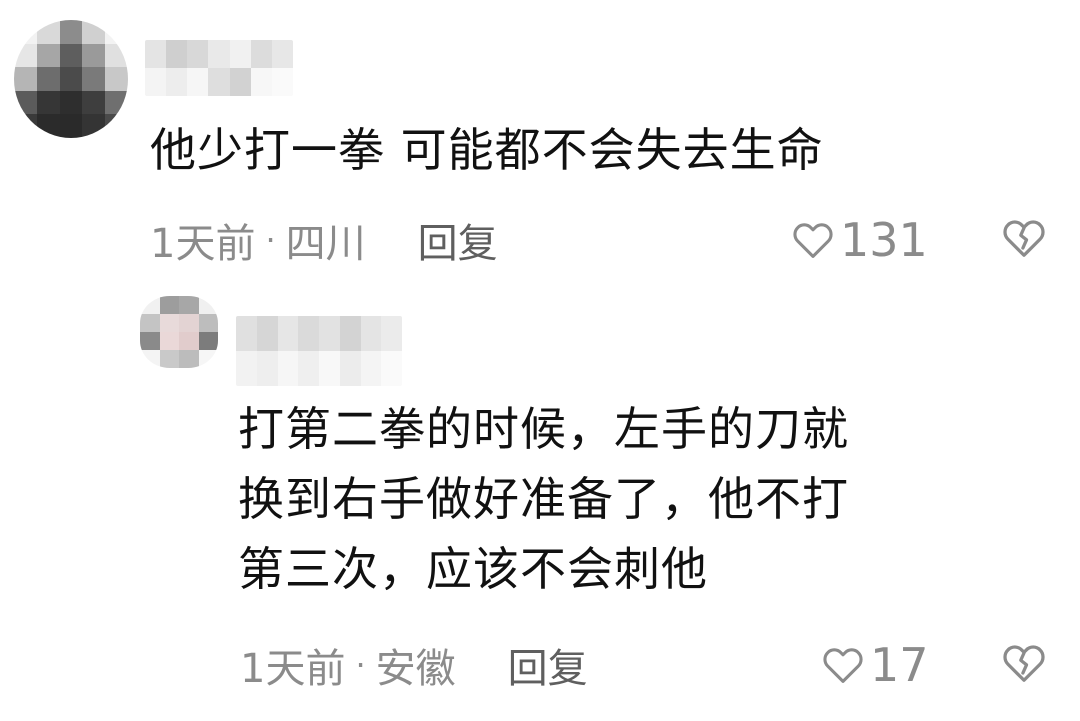  I want to click on comment-meta: 1天前 · 安徽 回复, so click(414, 665).